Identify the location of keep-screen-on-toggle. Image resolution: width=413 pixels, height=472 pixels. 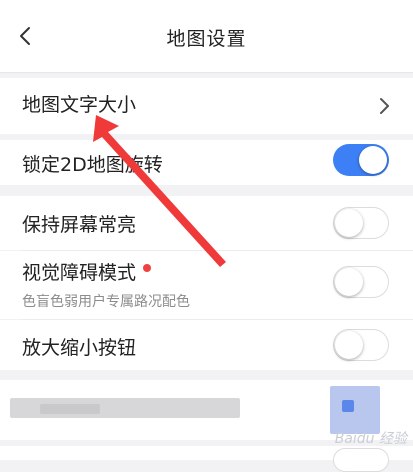
(361, 223).